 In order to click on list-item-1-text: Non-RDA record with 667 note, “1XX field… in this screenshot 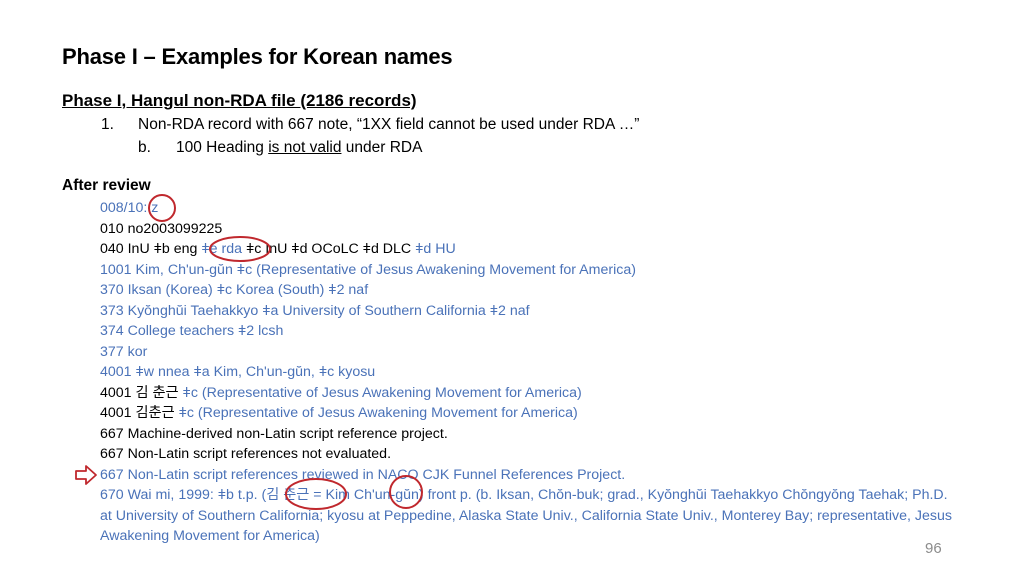, I will do `click(389, 124)`.